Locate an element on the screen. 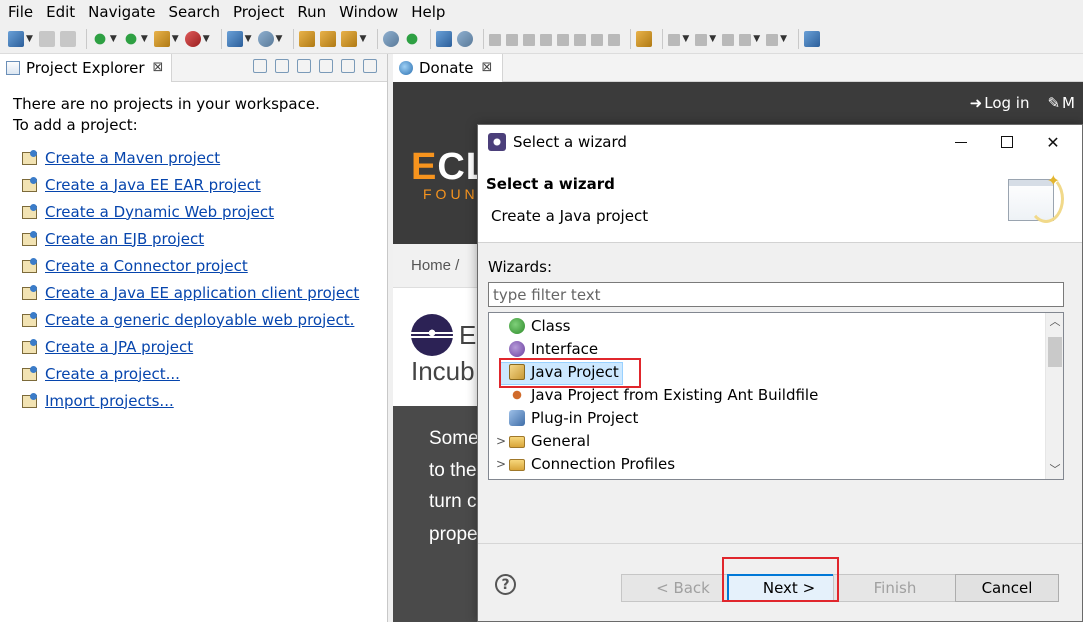 The image size is (1083, 622). back-icon is located at coordinates (745, 39).